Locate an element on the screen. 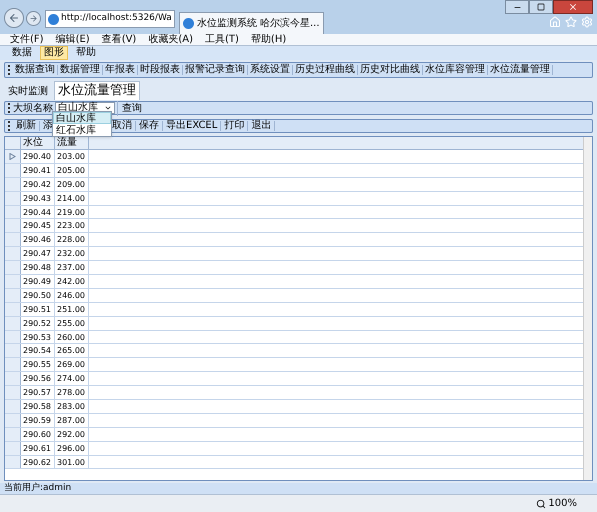  table-cell: 290.45 is located at coordinates (38, 225).